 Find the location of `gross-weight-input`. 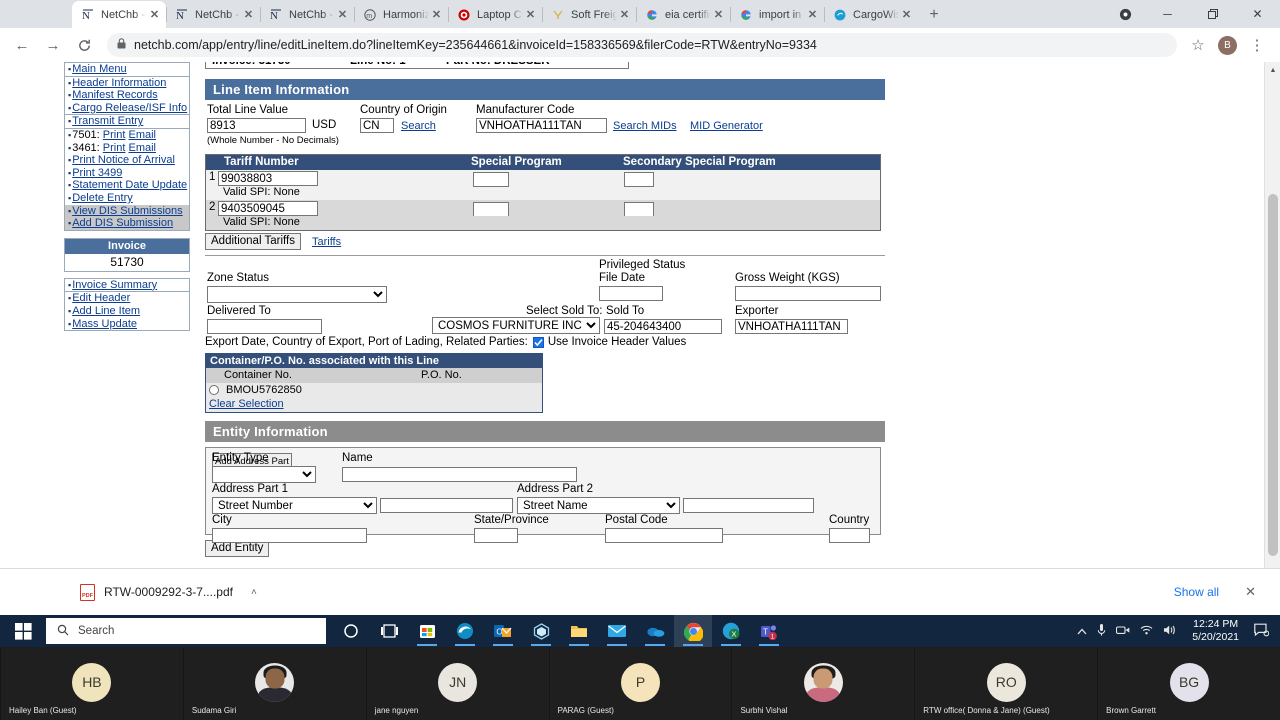

gross-weight-input is located at coordinates (808, 293).